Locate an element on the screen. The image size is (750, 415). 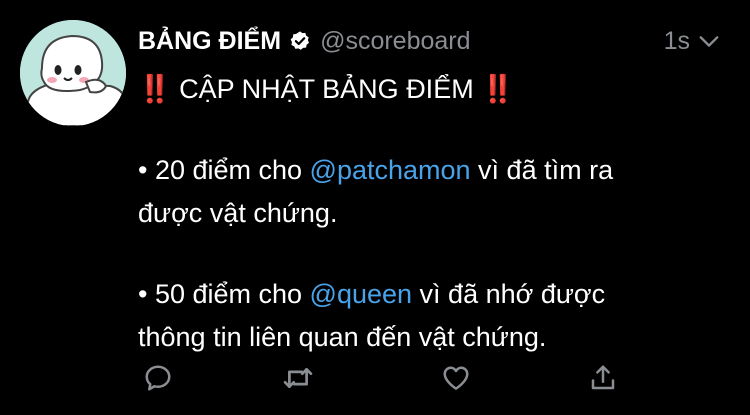
retweet-icon is located at coordinates (298, 378).